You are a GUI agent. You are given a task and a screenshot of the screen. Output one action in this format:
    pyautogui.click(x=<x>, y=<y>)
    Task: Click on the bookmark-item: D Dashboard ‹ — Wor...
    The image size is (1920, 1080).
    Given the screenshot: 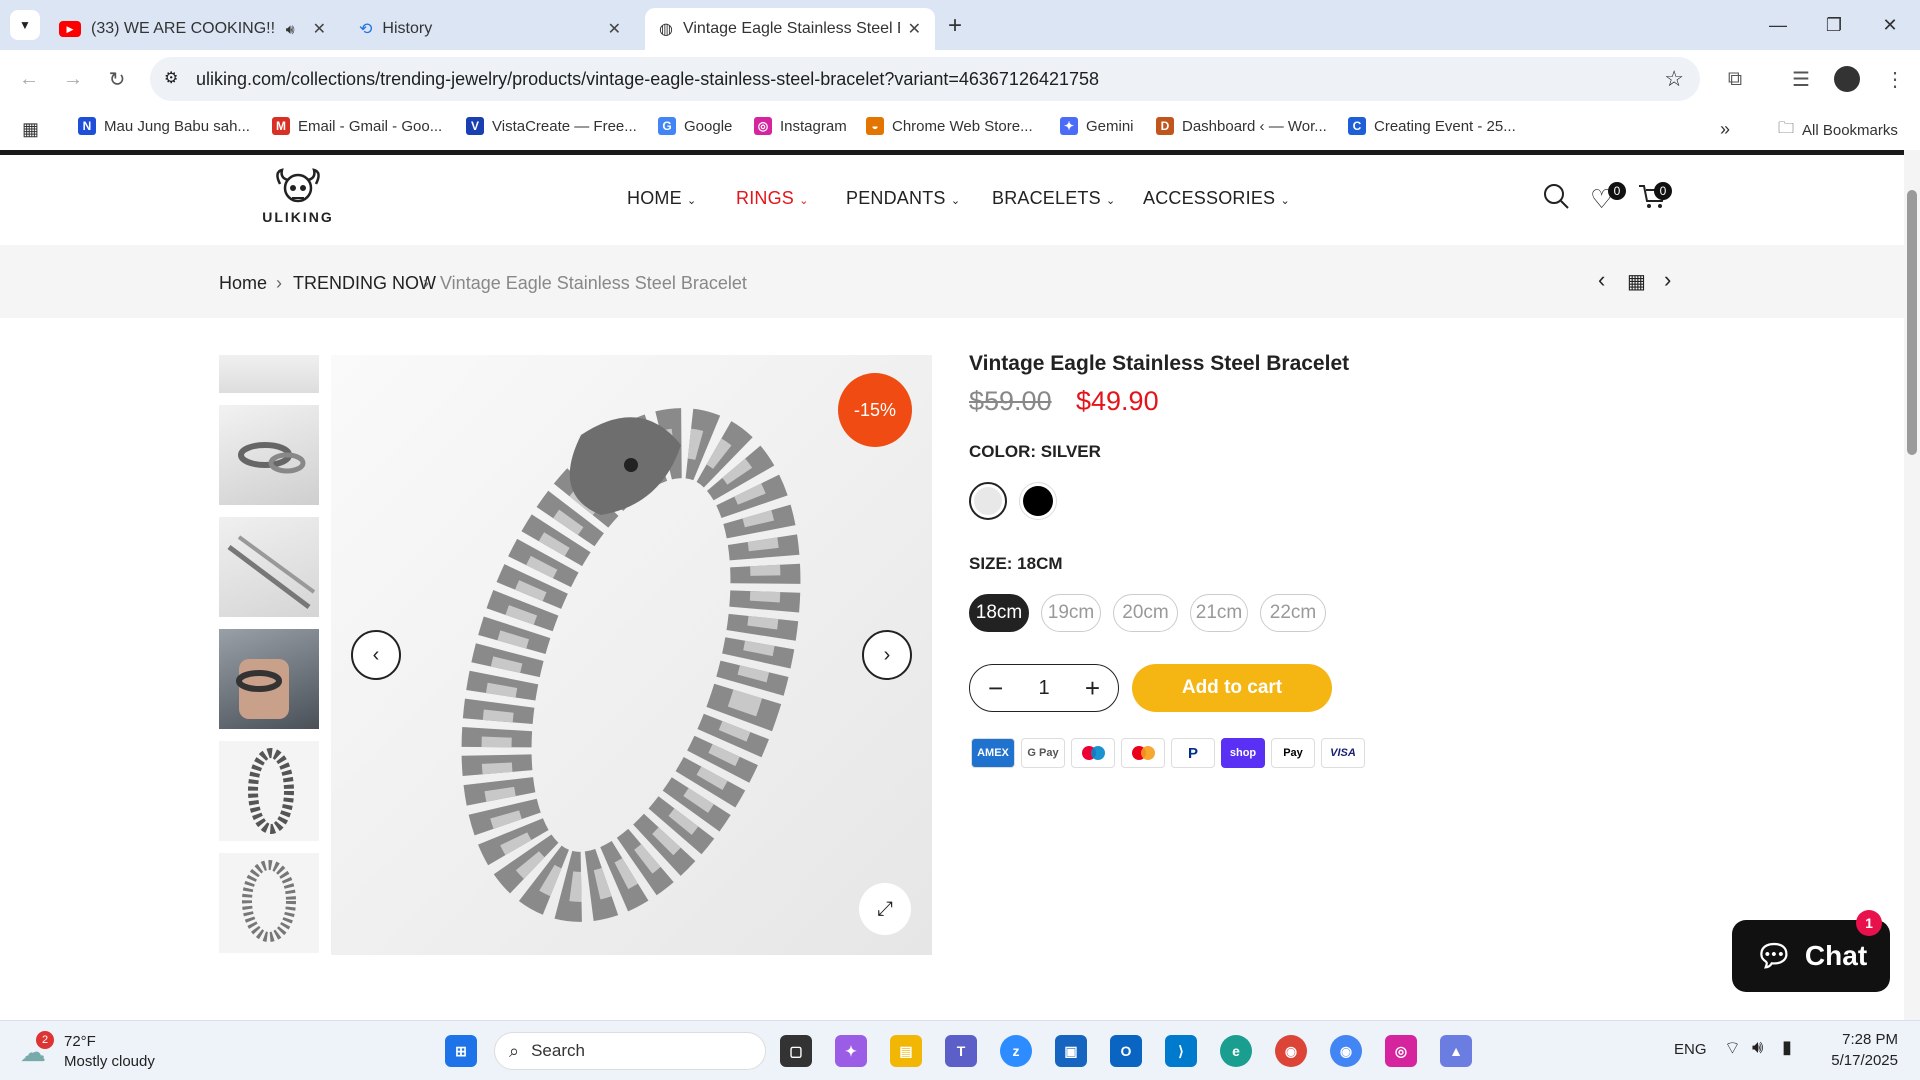 What is the action you would take?
    pyautogui.click(x=1241, y=126)
    